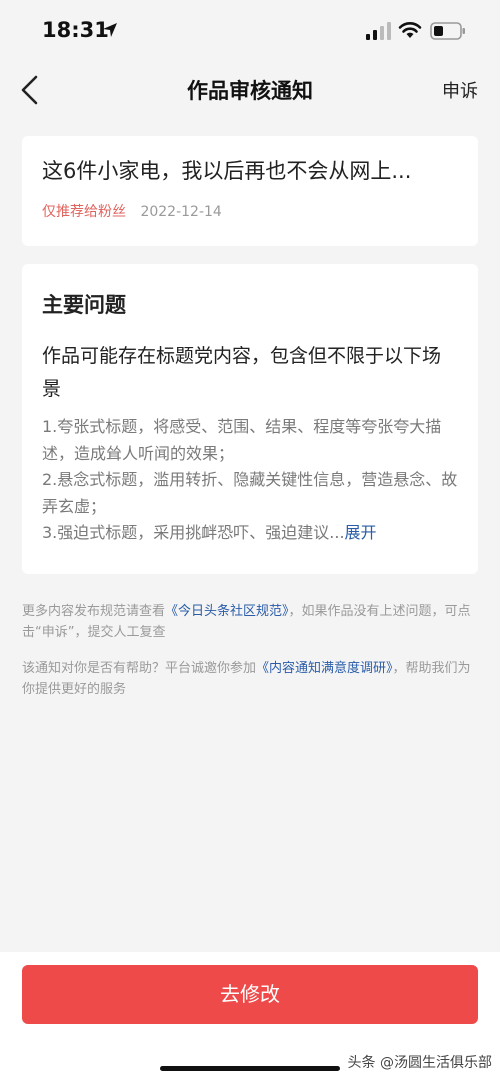 This screenshot has width=500, height=1082. I want to click on expand-link: 展开, so click(361, 532).